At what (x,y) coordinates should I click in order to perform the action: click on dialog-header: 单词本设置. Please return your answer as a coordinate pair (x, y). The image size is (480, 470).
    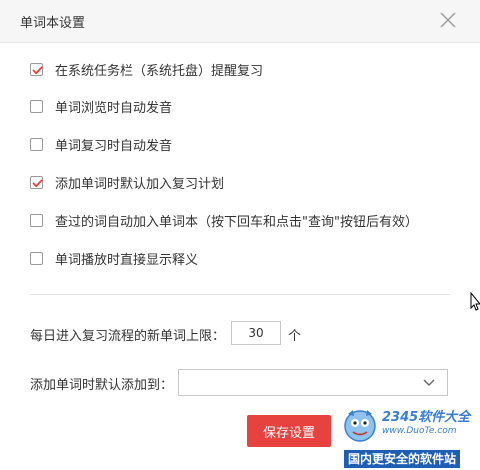
    Looking at the image, I should click on (240, 21).